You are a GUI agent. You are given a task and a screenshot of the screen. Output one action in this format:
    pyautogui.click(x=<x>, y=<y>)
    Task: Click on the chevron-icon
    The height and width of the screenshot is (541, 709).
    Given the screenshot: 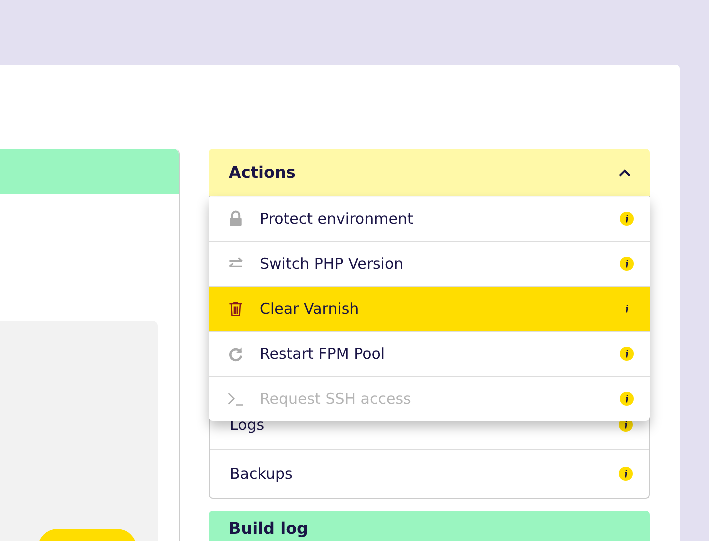 What is the action you would take?
    pyautogui.click(x=625, y=173)
    